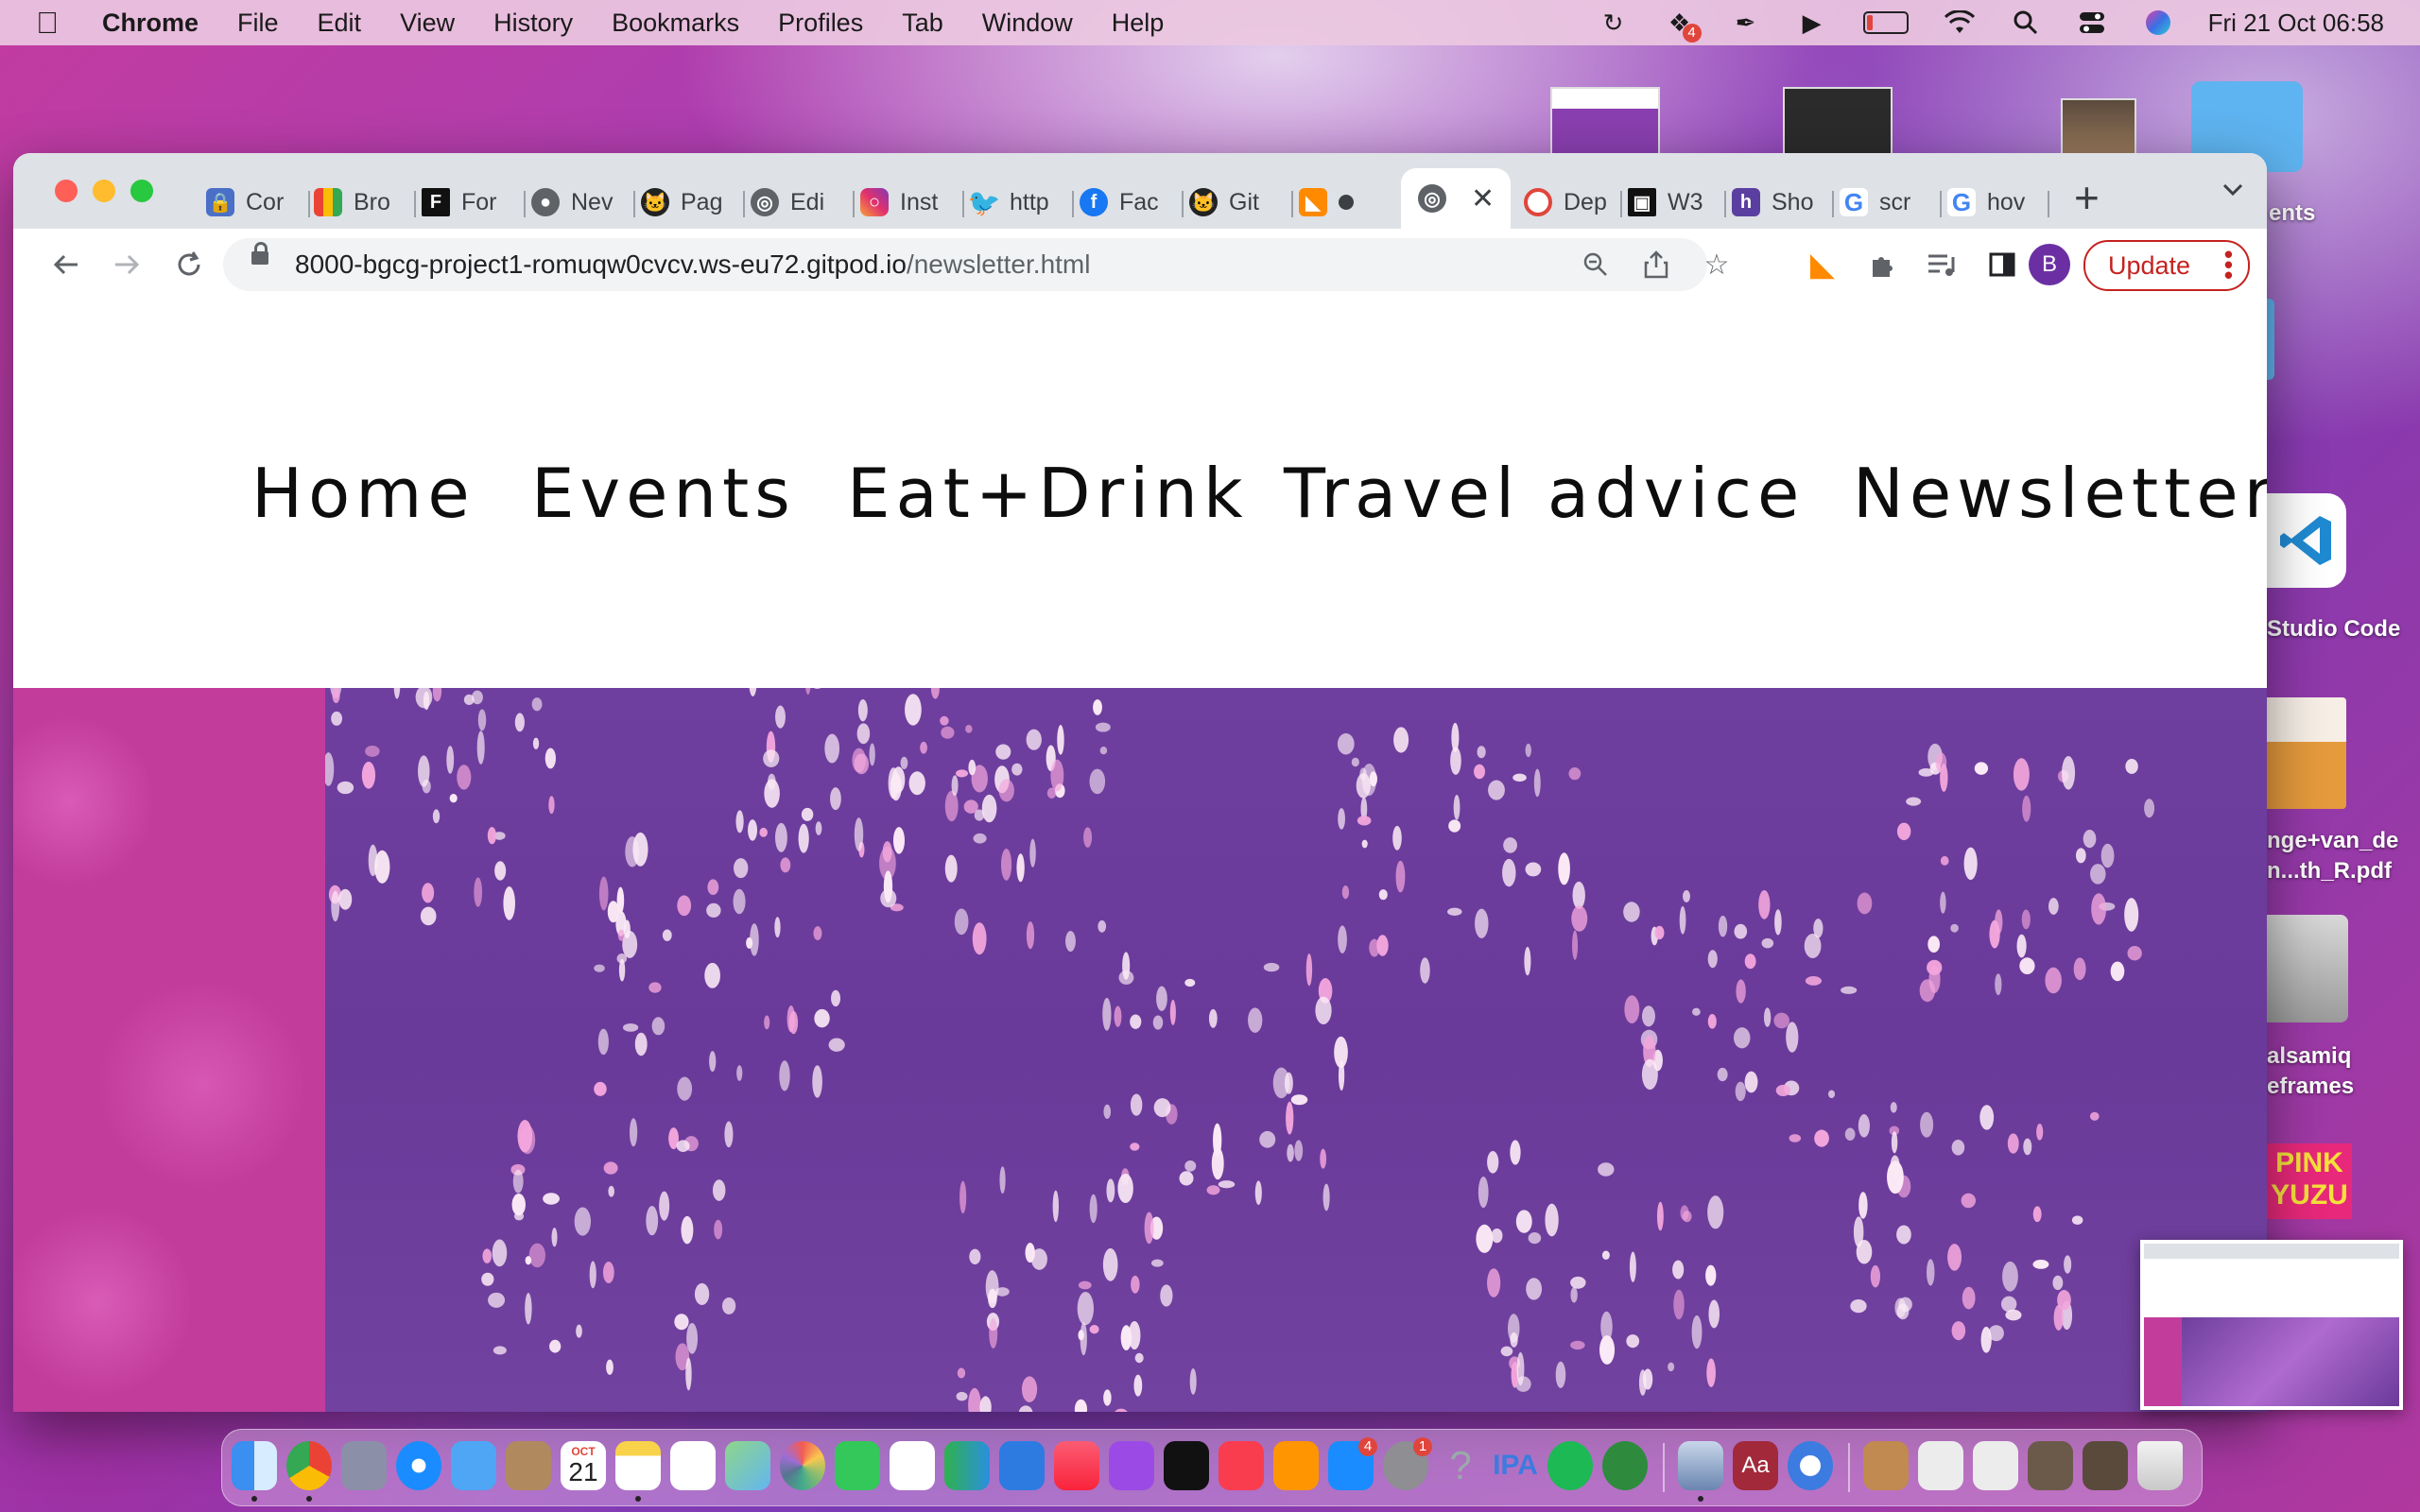  What do you see at coordinates (1746, 23) in the screenshot?
I see `signature-icon: ✒` at bounding box center [1746, 23].